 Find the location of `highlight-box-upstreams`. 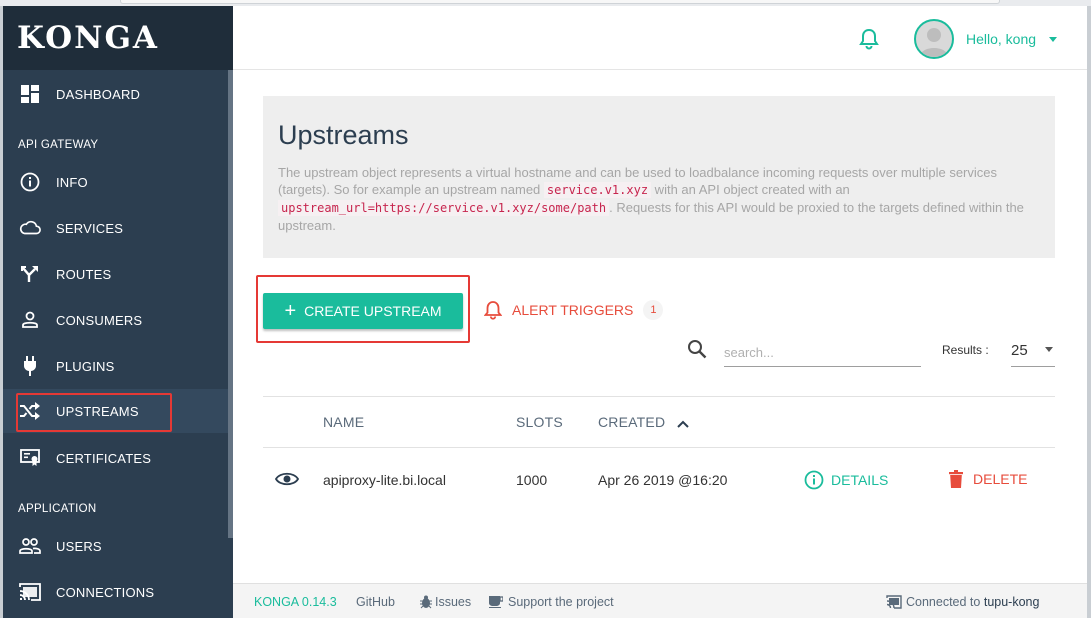

highlight-box-upstreams is located at coordinates (94, 412).